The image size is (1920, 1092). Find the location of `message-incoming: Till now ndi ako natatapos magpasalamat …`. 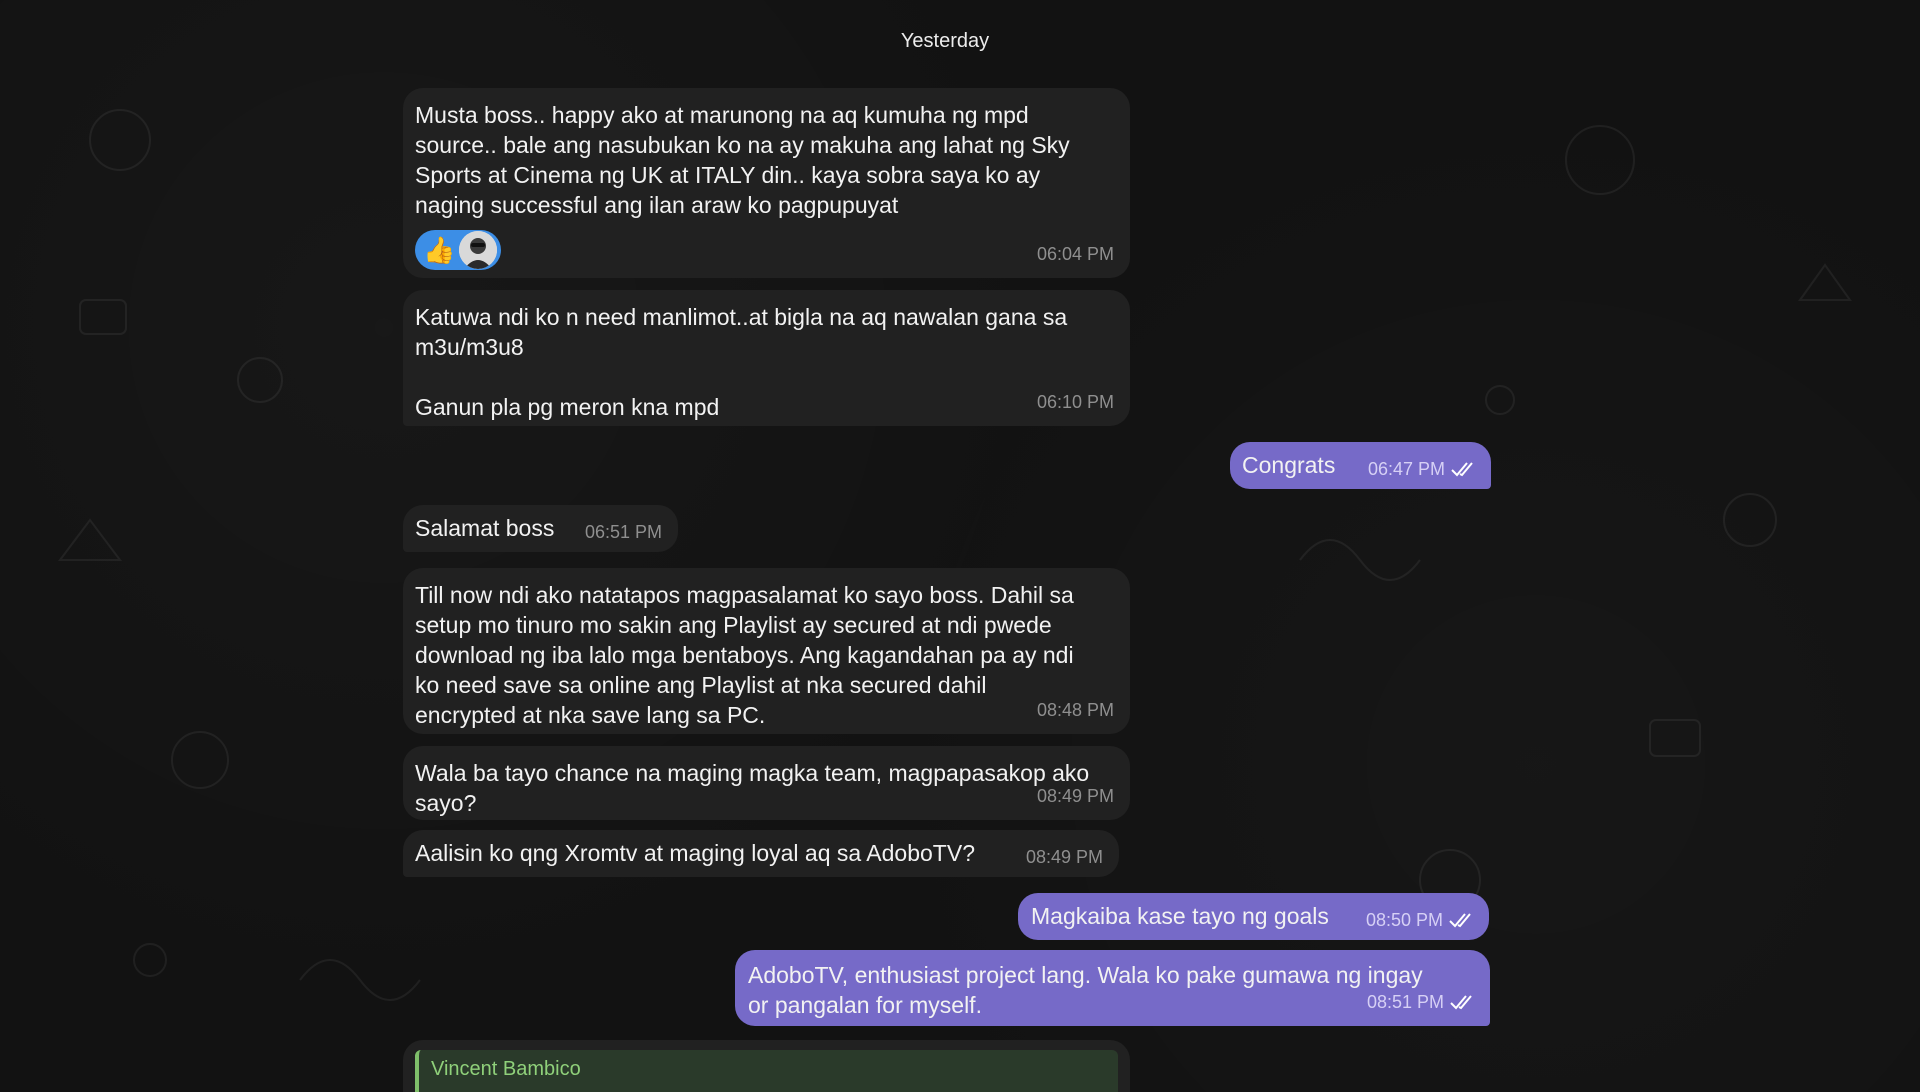

message-incoming: Till now ndi ako natatapos magpasalamat … is located at coordinates (766, 651).